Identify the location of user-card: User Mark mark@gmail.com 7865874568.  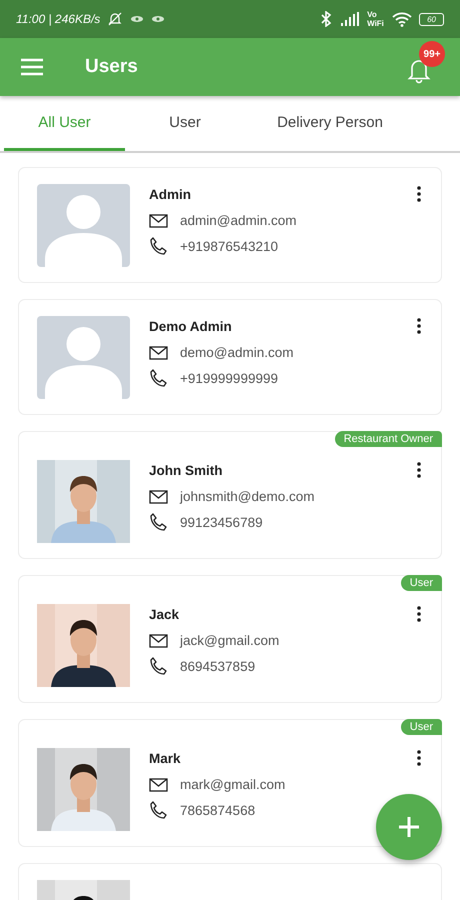
(230, 783).